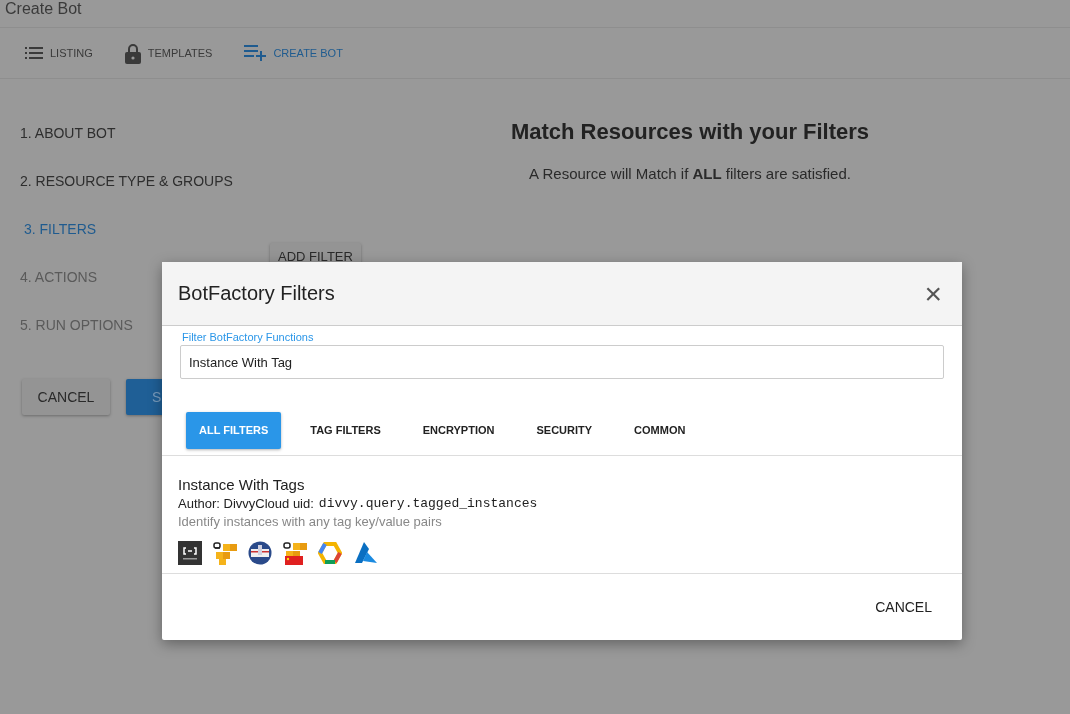 The width and height of the screenshot is (1070, 714). What do you see at coordinates (690, 173) in the screenshot?
I see `page-subheading: A Resource will Match if ALL filters are satisfied.` at bounding box center [690, 173].